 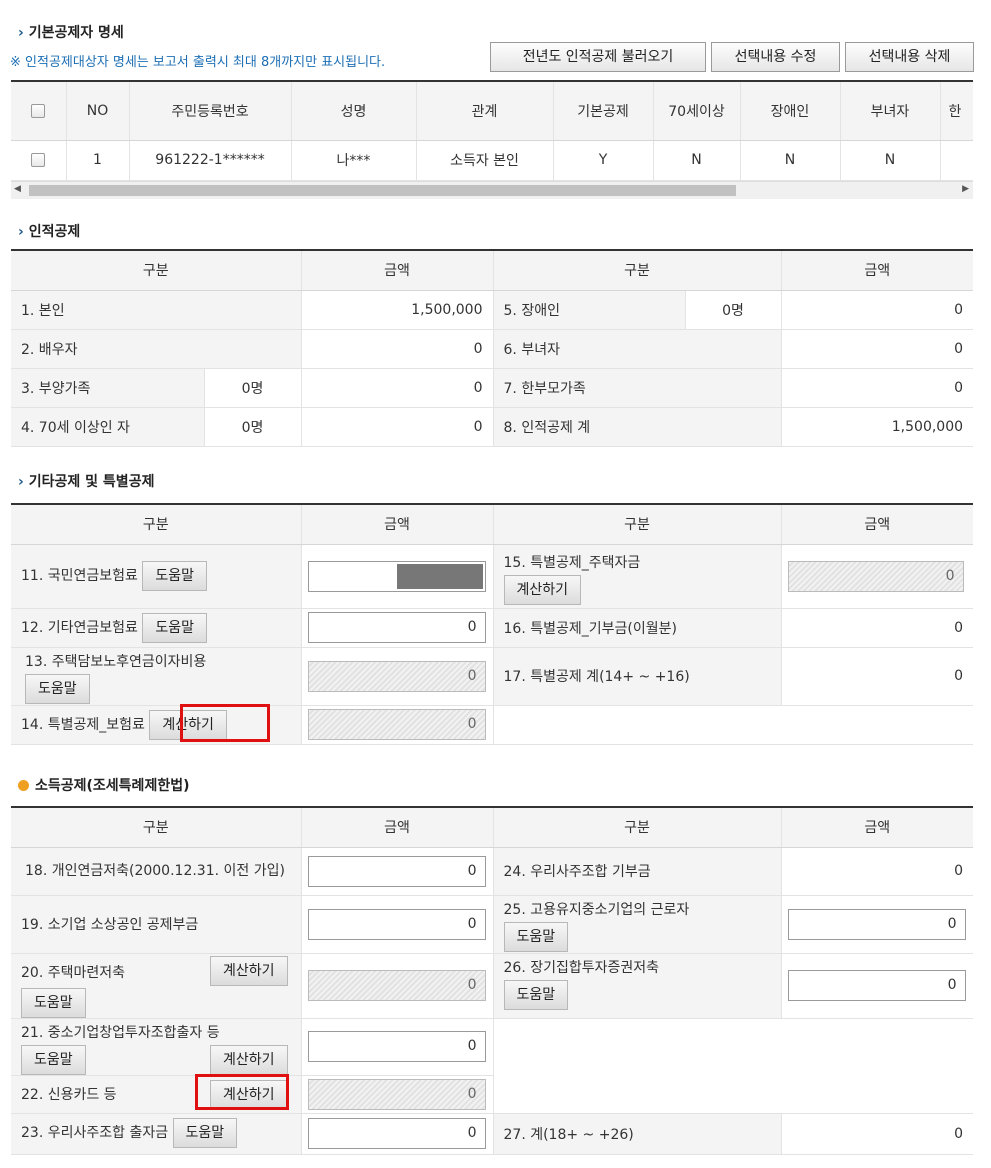 What do you see at coordinates (209, 111) in the screenshot?
I see `col-rrn: 주민등록번호` at bounding box center [209, 111].